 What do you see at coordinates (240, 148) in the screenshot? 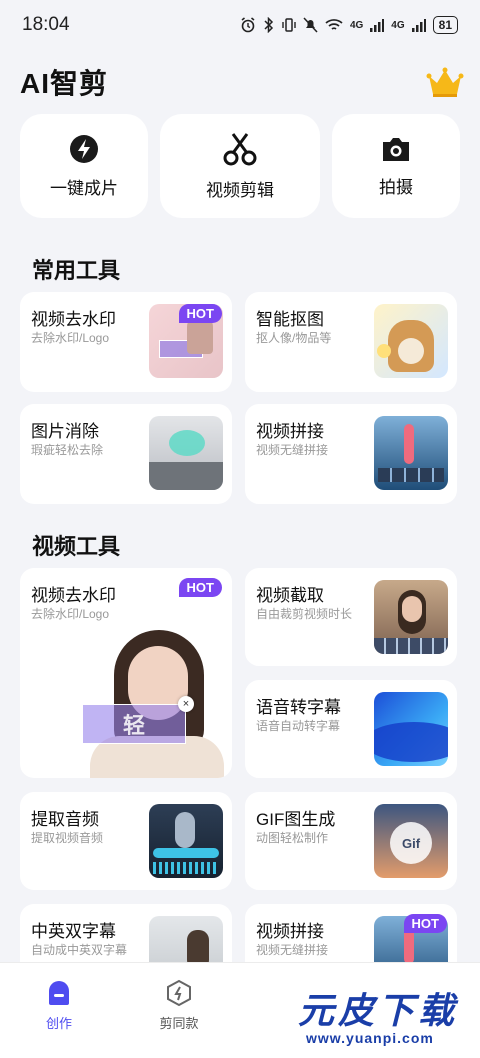
I see `scissors-icon` at bounding box center [240, 148].